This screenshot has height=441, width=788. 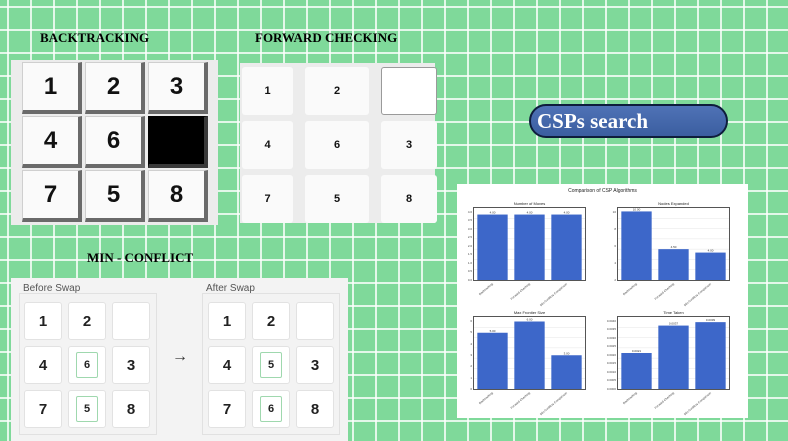 What do you see at coordinates (471, 389) in the screenshot?
I see `y-tick-label: 0` at bounding box center [471, 389].